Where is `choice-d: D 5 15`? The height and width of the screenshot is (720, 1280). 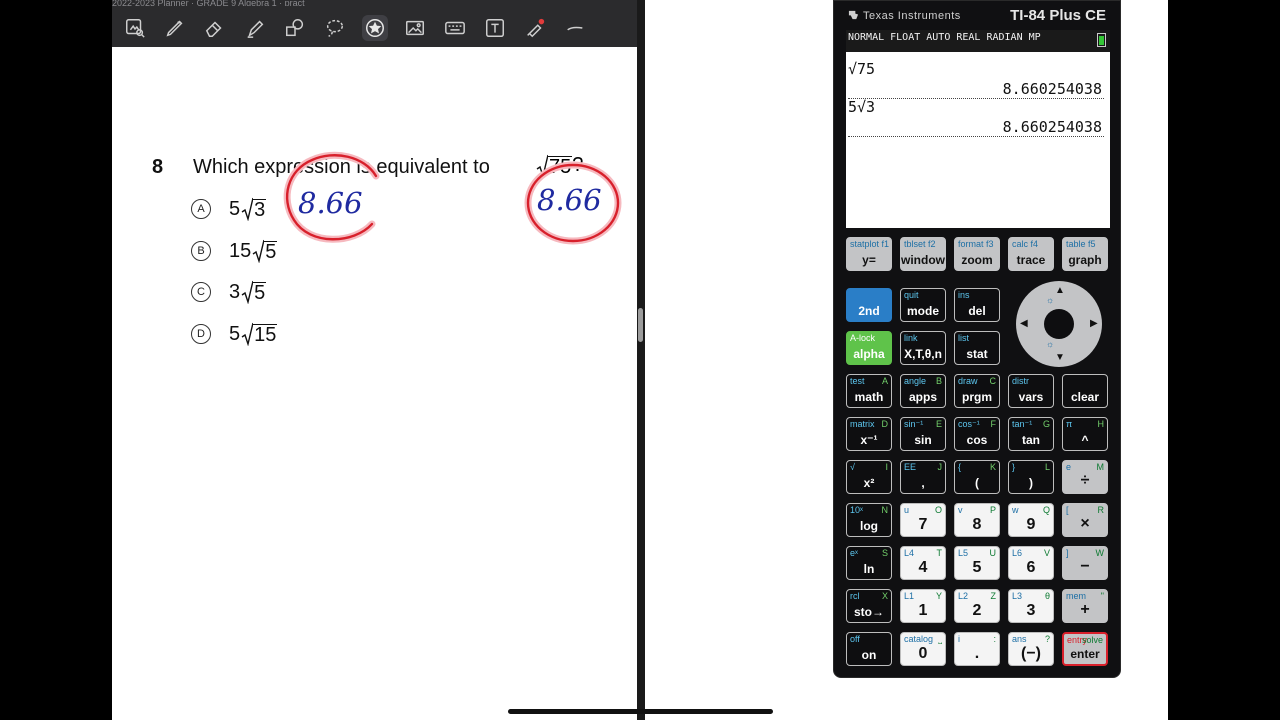 choice-d: D 5 15 is located at coordinates (291, 335).